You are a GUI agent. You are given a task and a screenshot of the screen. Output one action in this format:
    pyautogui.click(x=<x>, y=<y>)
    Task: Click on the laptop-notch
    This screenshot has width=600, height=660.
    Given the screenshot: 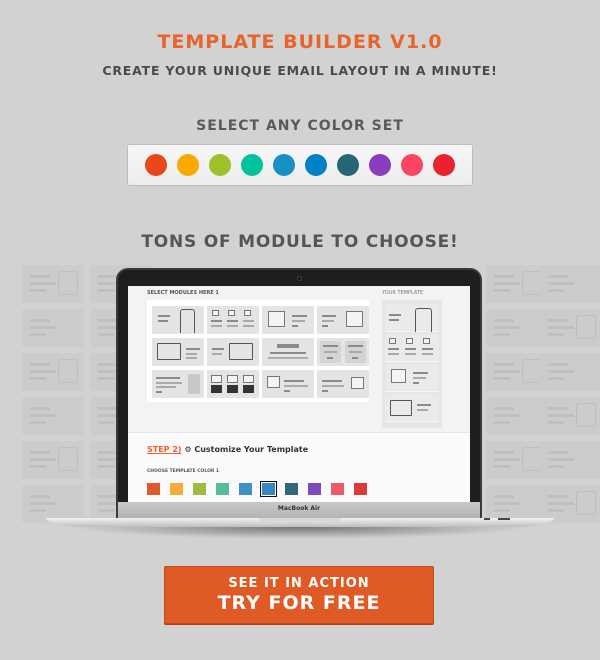 What is the action you would take?
    pyautogui.click(x=300, y=520)
    